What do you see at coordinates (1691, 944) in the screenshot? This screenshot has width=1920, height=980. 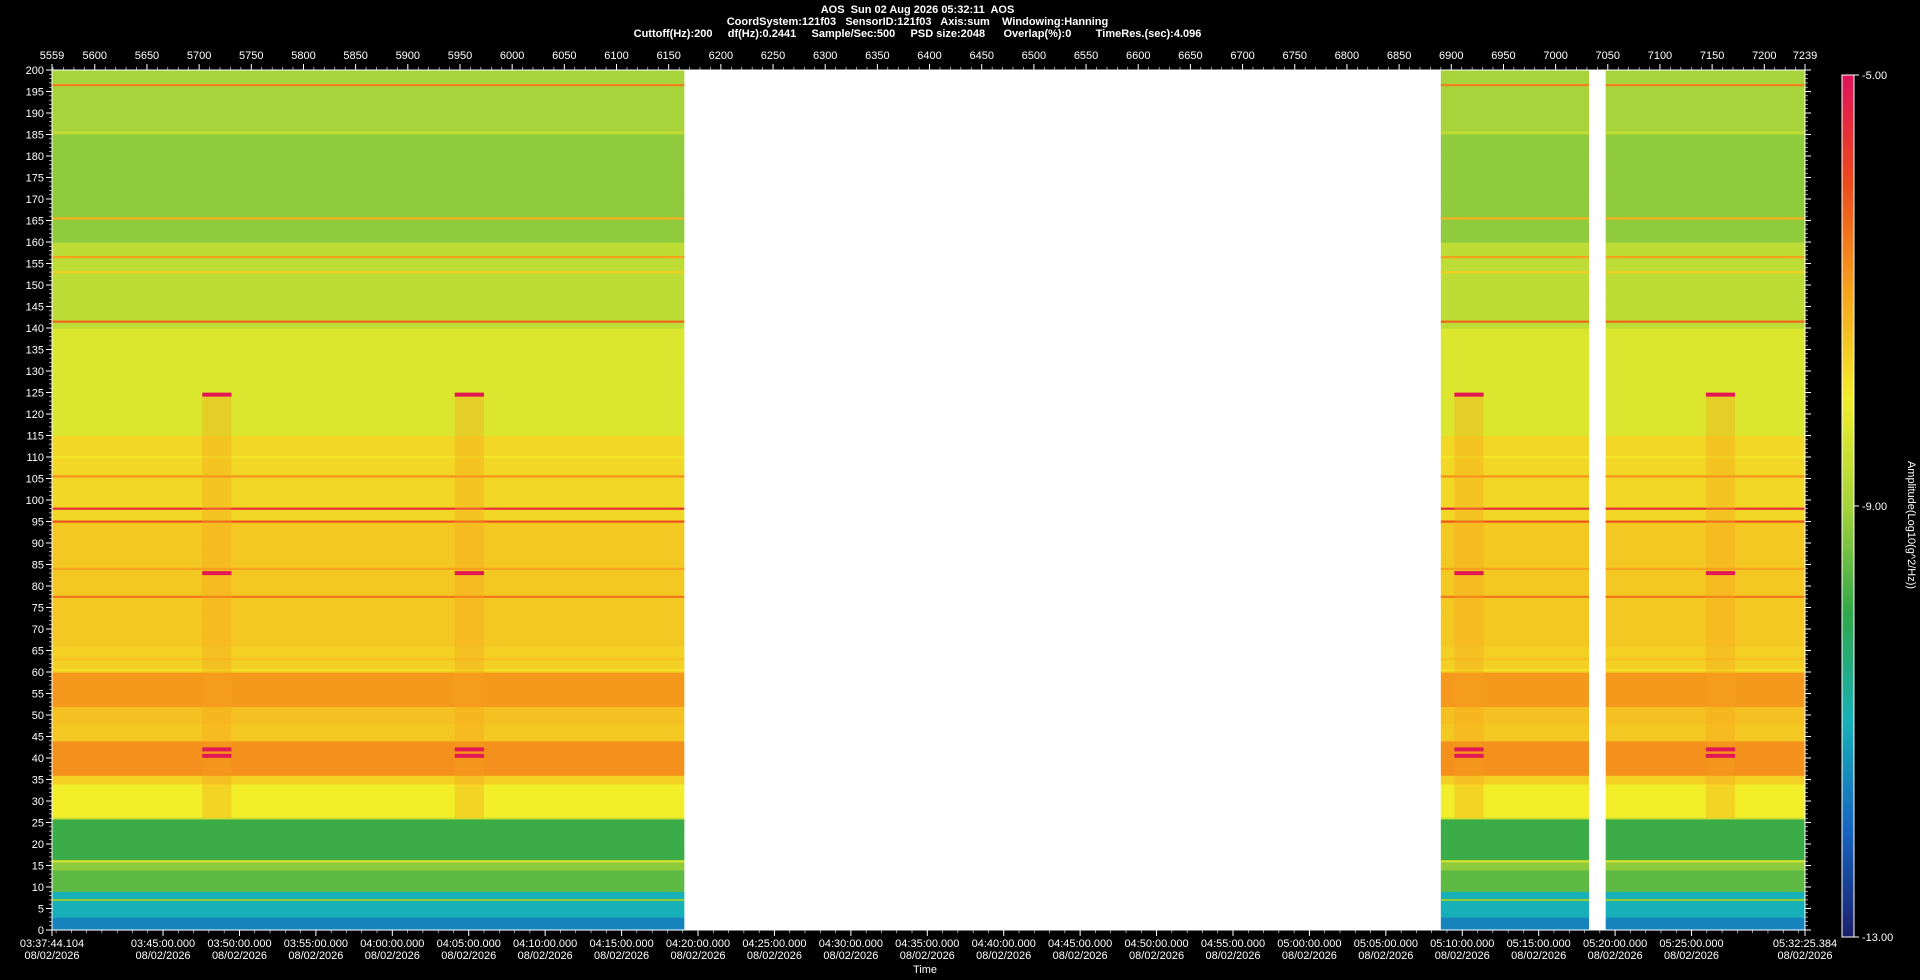 I see `time-tick-label: 05:25:00.000` at bounding box center [1691, 944].